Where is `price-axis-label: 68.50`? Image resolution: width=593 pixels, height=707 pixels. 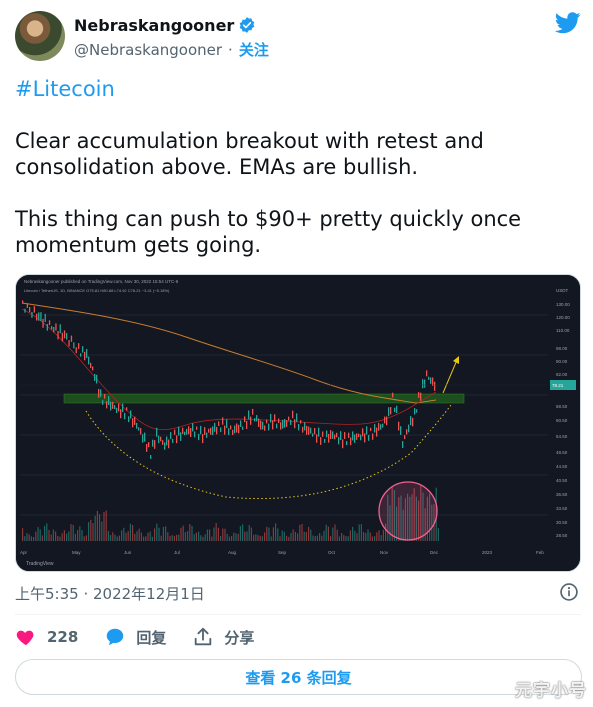
price-axis-label: 68.50 is located at coordinates (562, 406).